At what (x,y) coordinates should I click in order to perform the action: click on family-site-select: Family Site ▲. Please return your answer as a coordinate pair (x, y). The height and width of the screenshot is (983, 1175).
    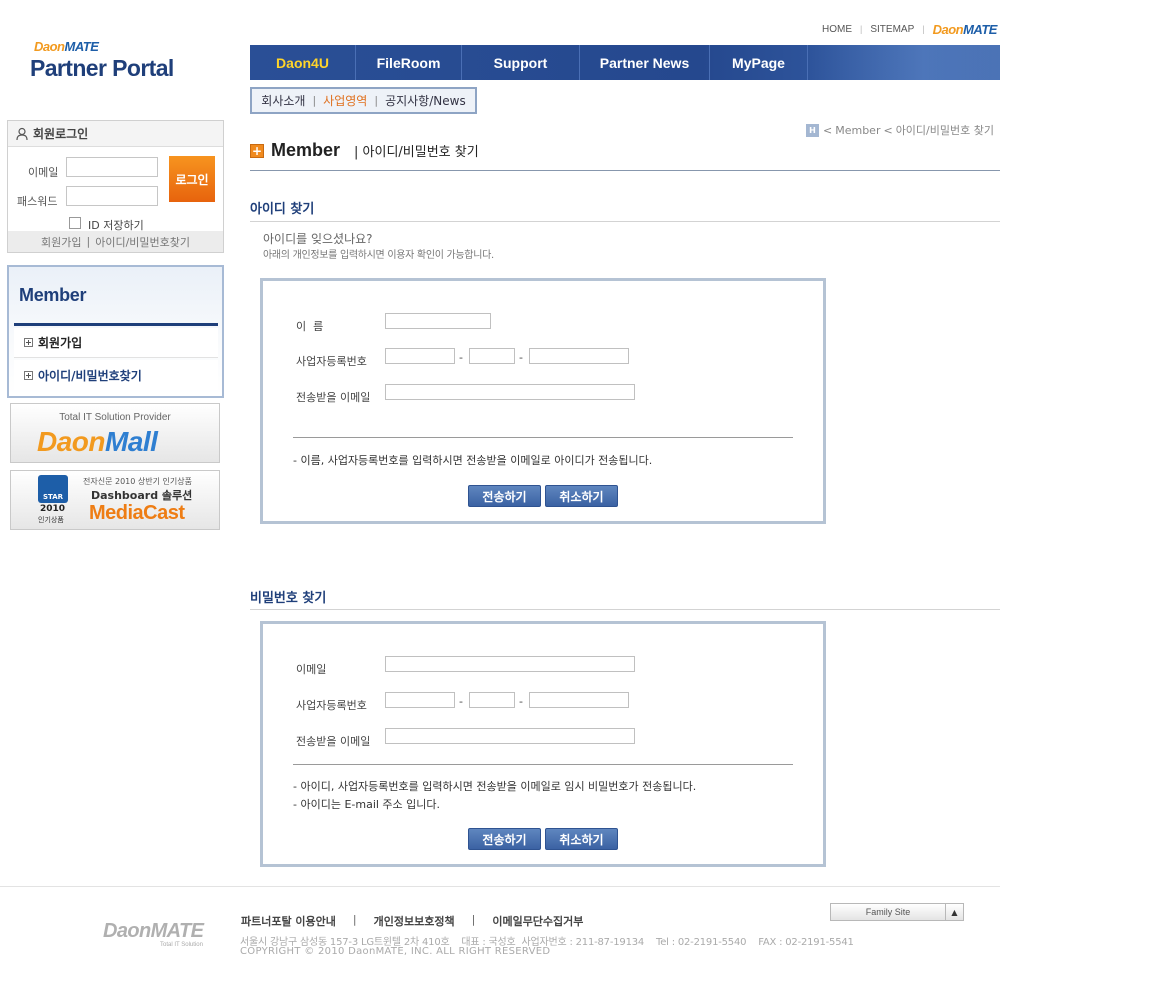
    Looking at the image, I should click on (897, 912).